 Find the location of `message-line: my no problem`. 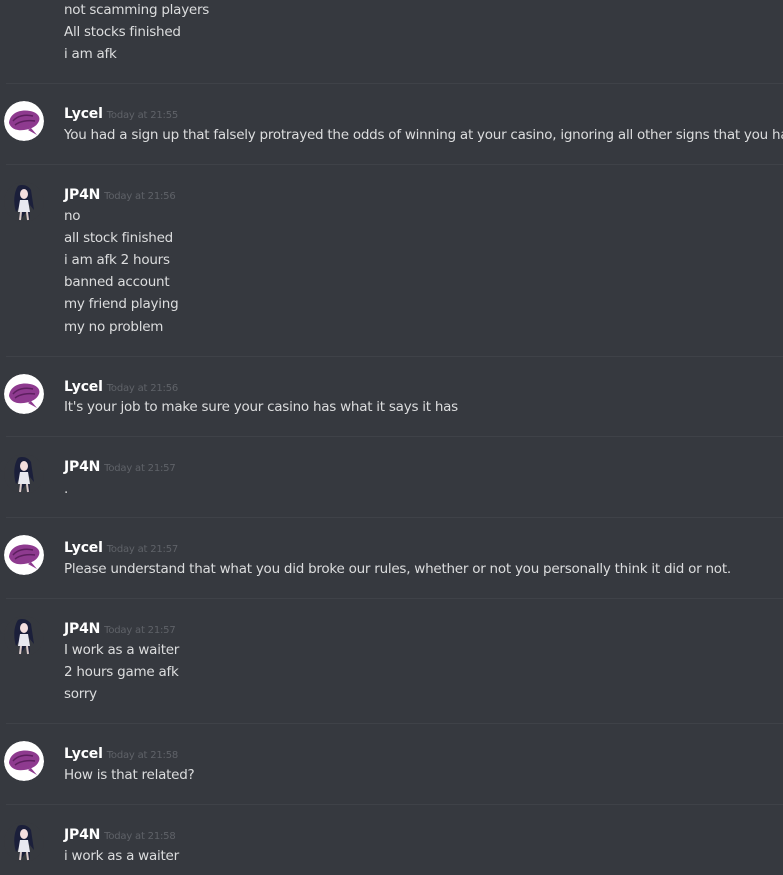

message-line: my no problem is located at coordinates (114, 327).